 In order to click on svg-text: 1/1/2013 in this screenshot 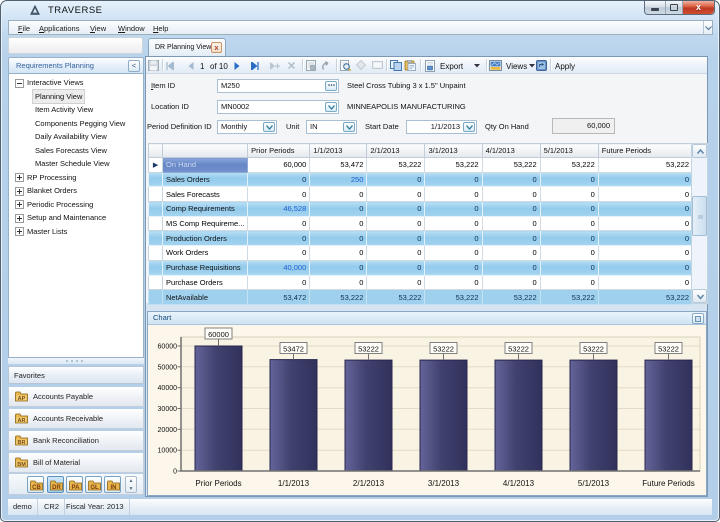, I will do `click(294, 483)`.